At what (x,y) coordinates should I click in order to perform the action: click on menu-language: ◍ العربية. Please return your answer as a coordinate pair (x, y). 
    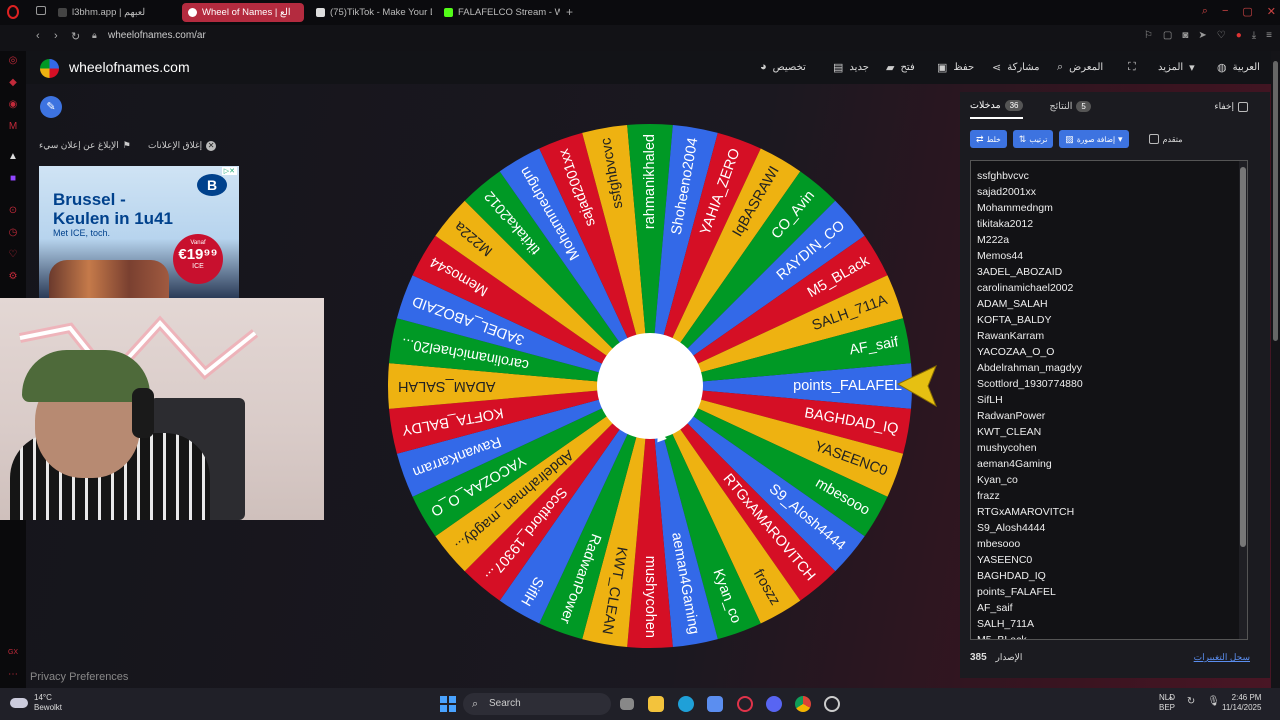
    Looking at the image, I should click on (1238, 67).